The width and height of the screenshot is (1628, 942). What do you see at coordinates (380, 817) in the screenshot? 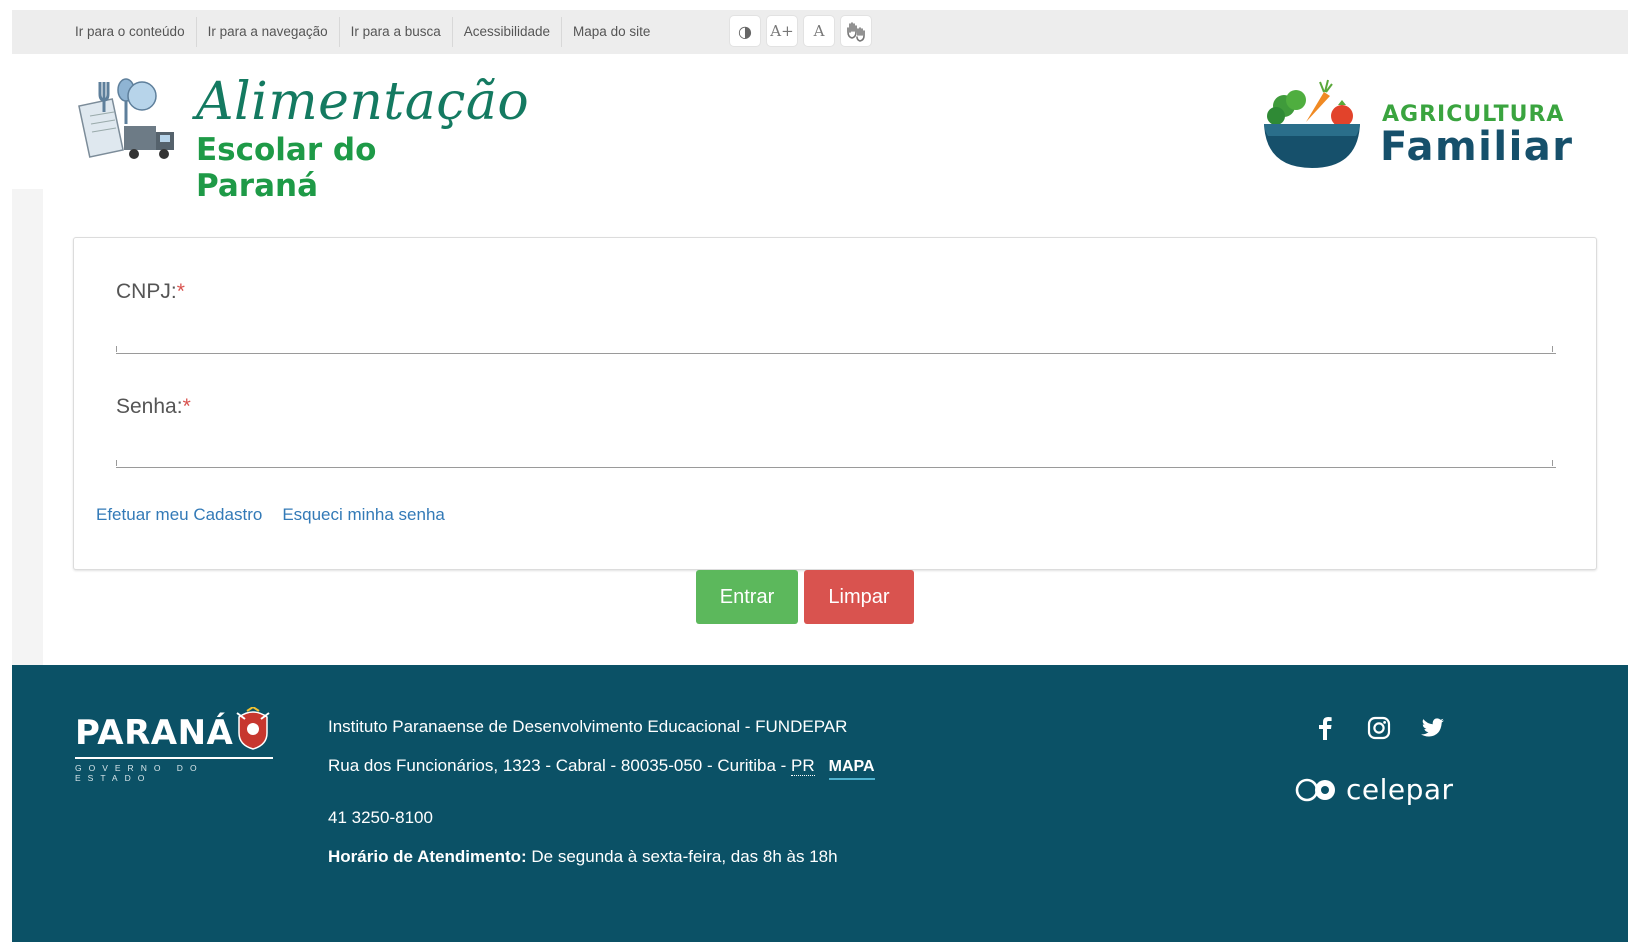
I see `phone-number: 41 3250-8100` at bounding box center [380, 817].